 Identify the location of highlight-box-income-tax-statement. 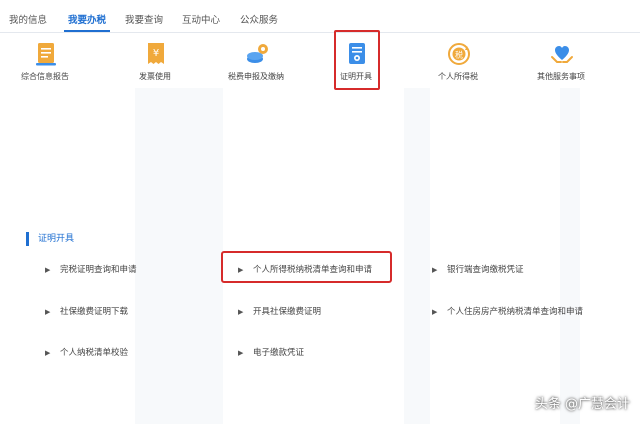
(306, 267).